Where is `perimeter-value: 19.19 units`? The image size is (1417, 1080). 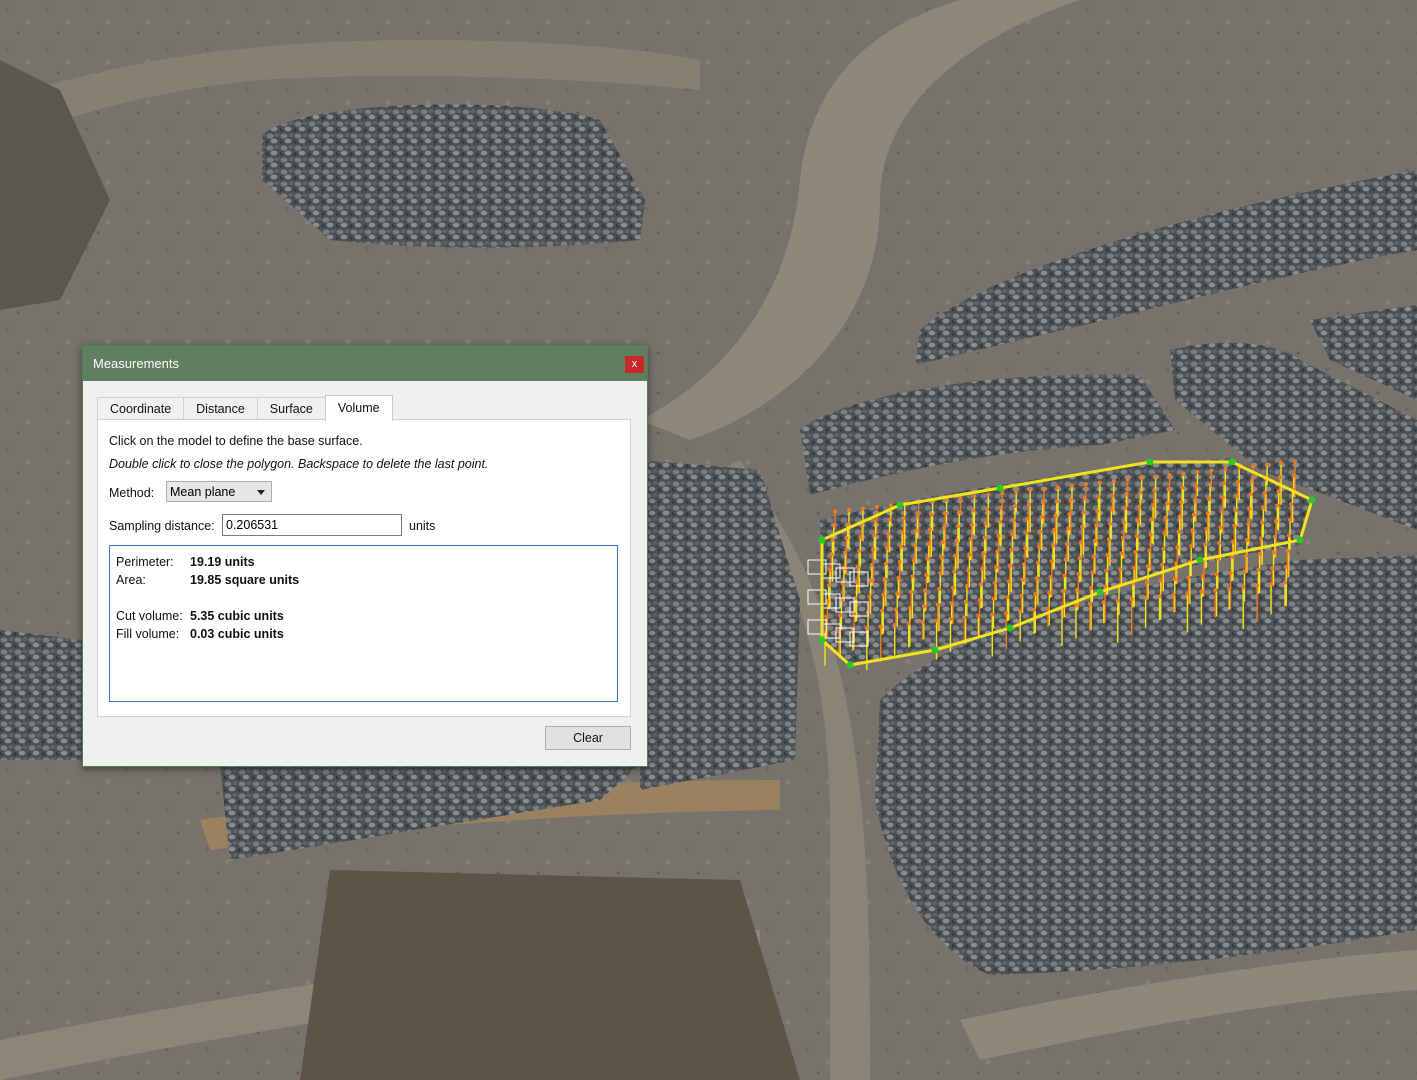 perimeter-value: 19.19 units is located at coordinates (222, 562).